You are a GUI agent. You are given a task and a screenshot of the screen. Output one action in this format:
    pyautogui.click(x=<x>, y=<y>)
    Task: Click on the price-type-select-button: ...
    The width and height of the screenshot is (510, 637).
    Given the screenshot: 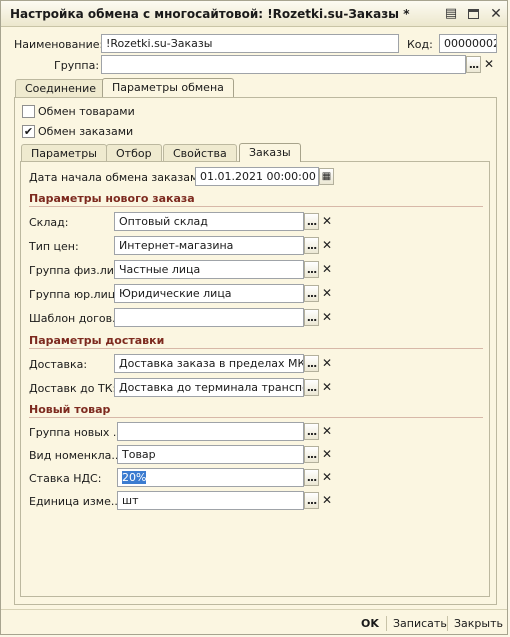 What is the action you would take?
    pyautogui.click(x=311, y=245)
    